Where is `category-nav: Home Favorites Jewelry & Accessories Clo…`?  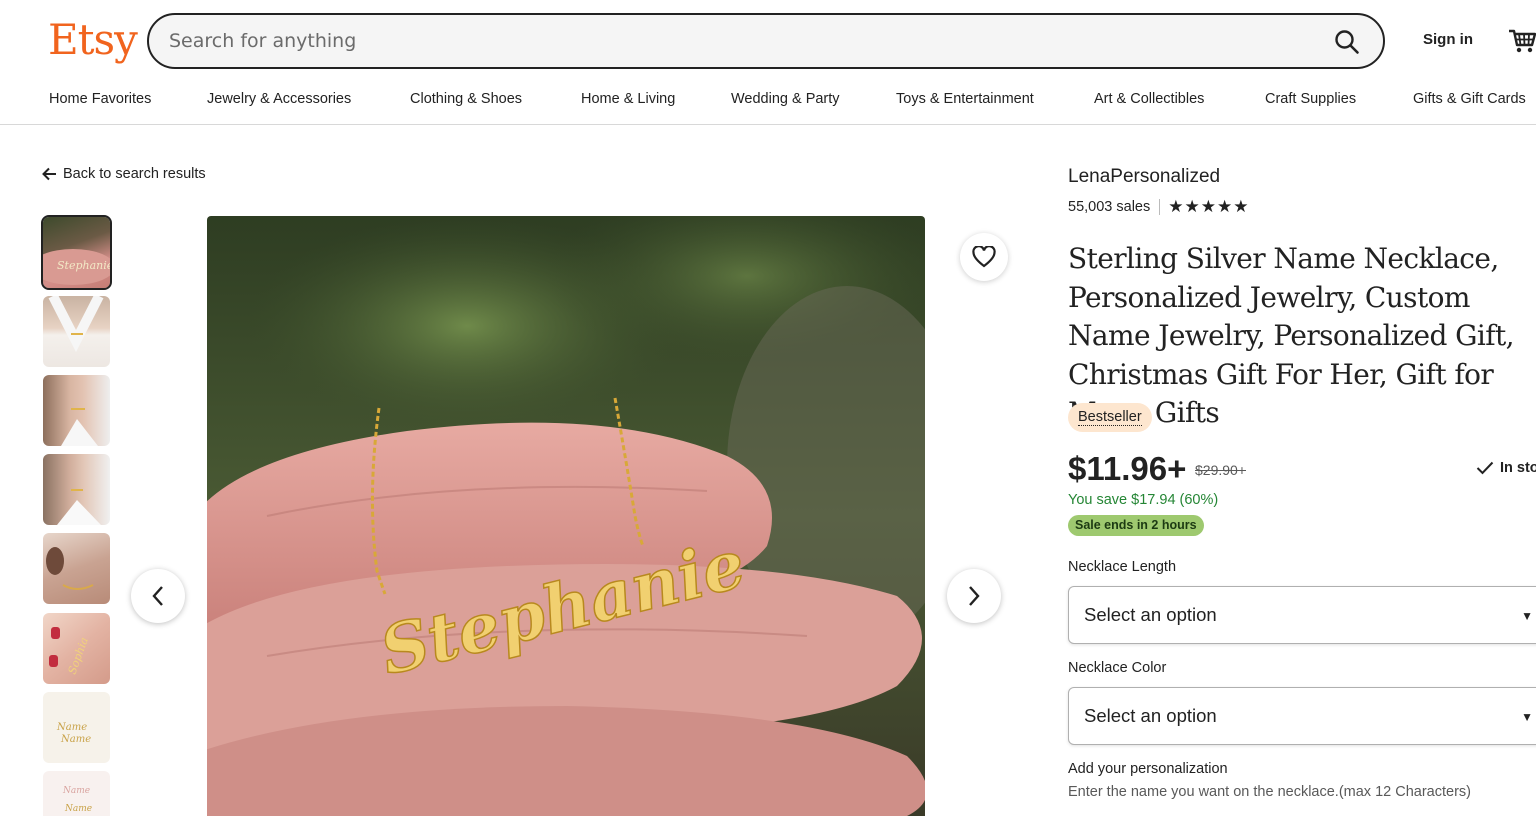 category-nav: Home Favorites Jewelry & Accessories Clo… is located at coordinates (768, 103).